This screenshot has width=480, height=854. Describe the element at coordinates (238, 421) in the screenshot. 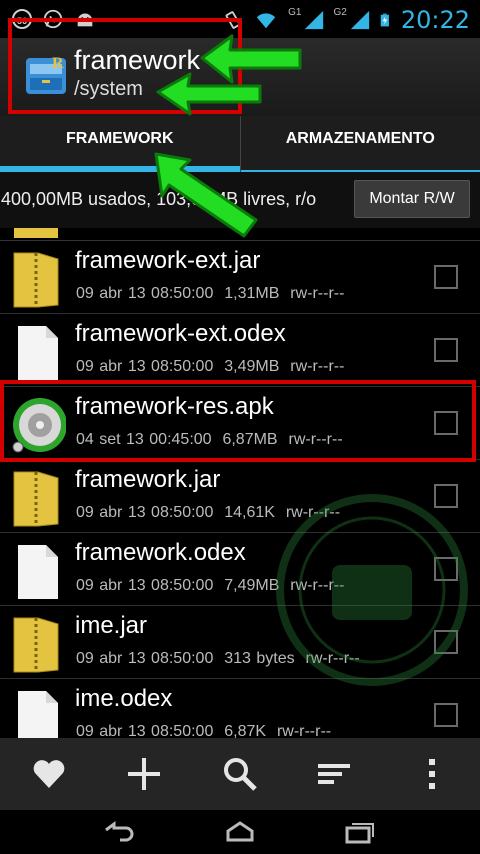

I see `annotation-highlight-row` at that location.